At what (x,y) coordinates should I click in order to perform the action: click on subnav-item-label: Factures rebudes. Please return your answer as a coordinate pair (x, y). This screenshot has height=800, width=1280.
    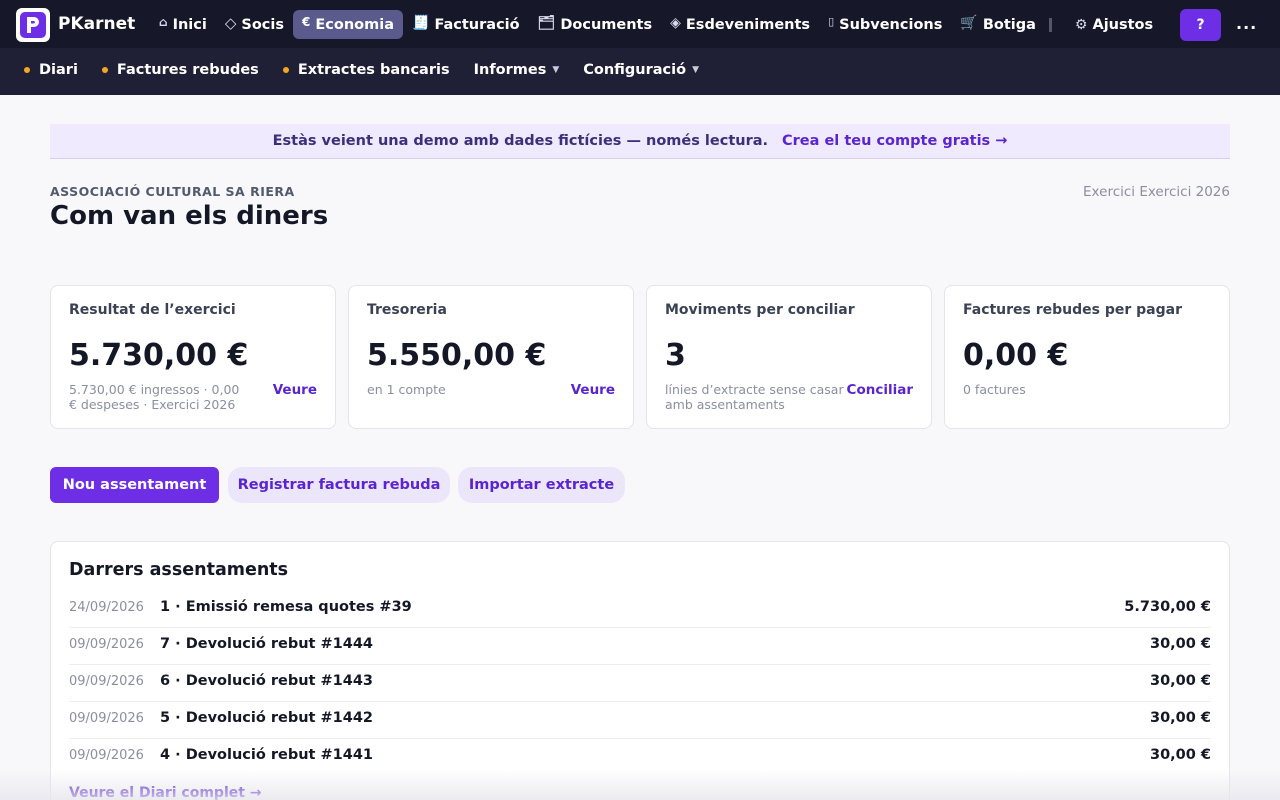
    Looking at the image, I should click on (187, 70).